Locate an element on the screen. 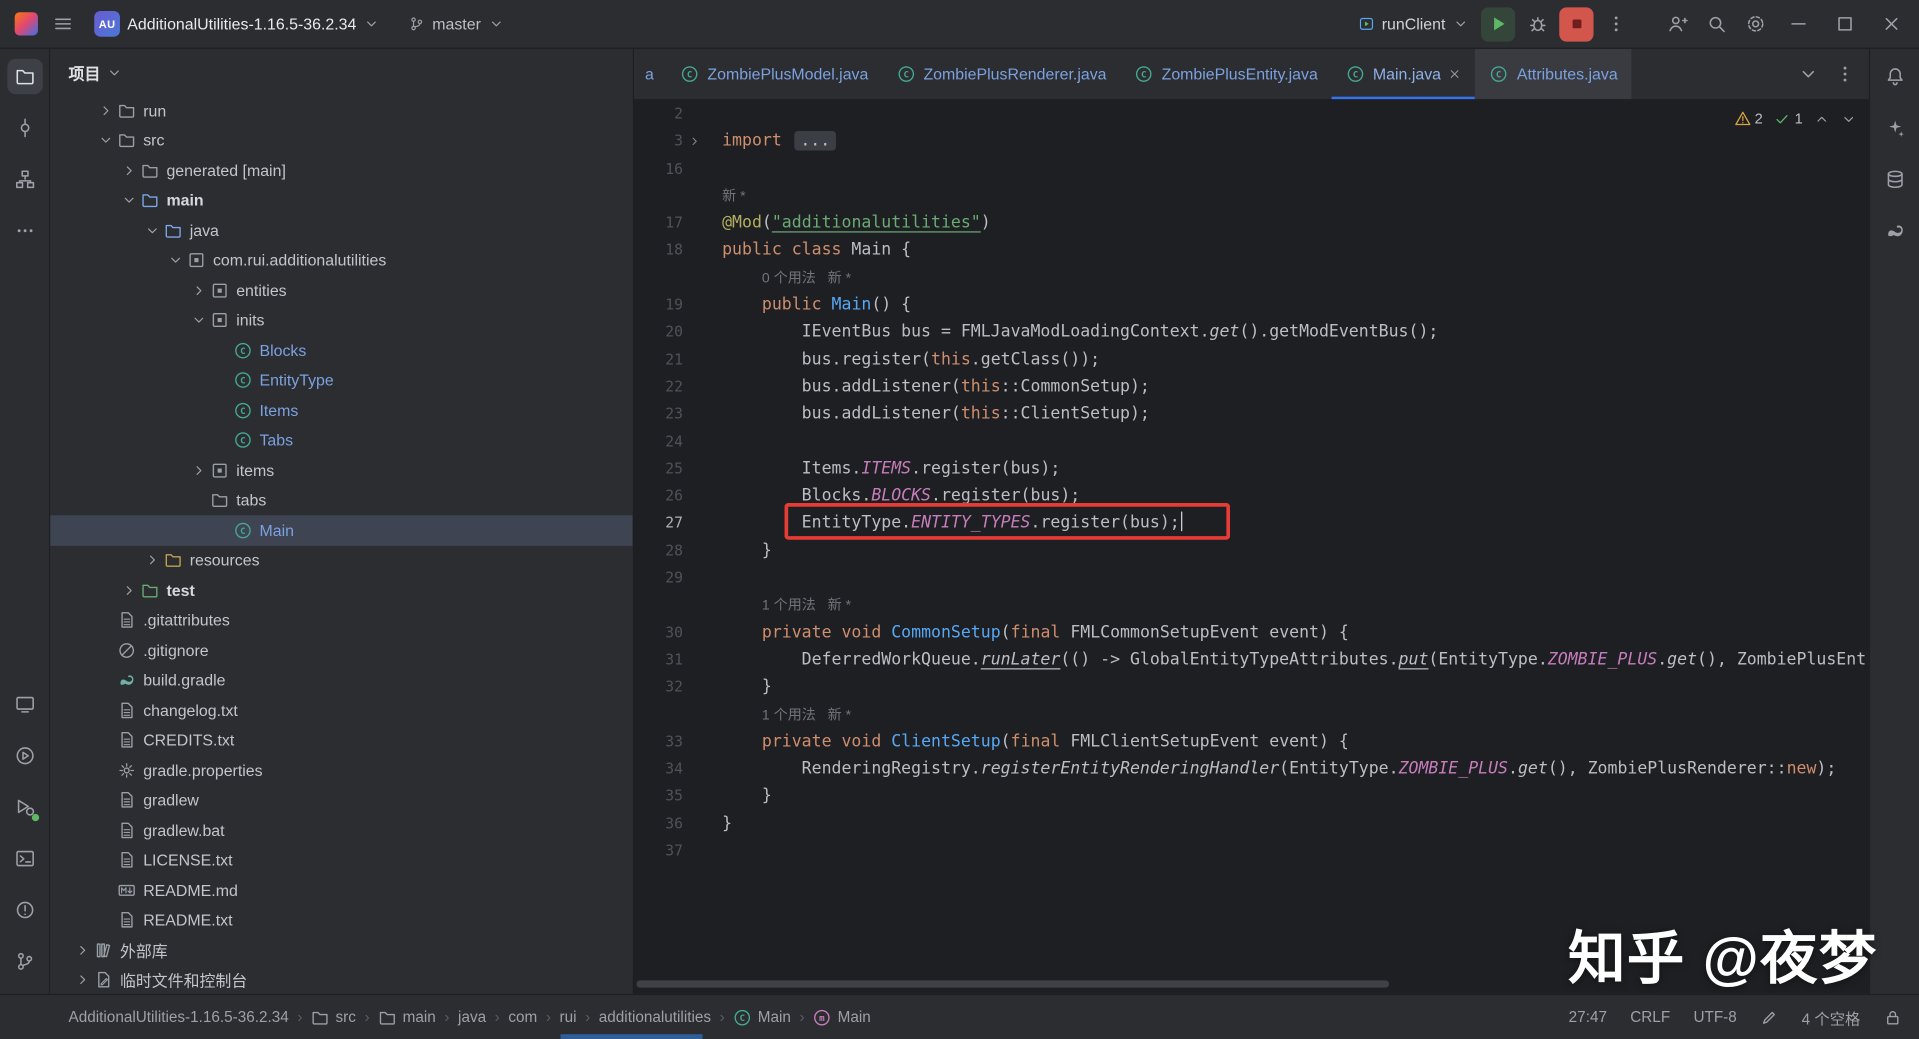 The image size is (1919, 1039). stop-button is located at coordinates (1576, 24).